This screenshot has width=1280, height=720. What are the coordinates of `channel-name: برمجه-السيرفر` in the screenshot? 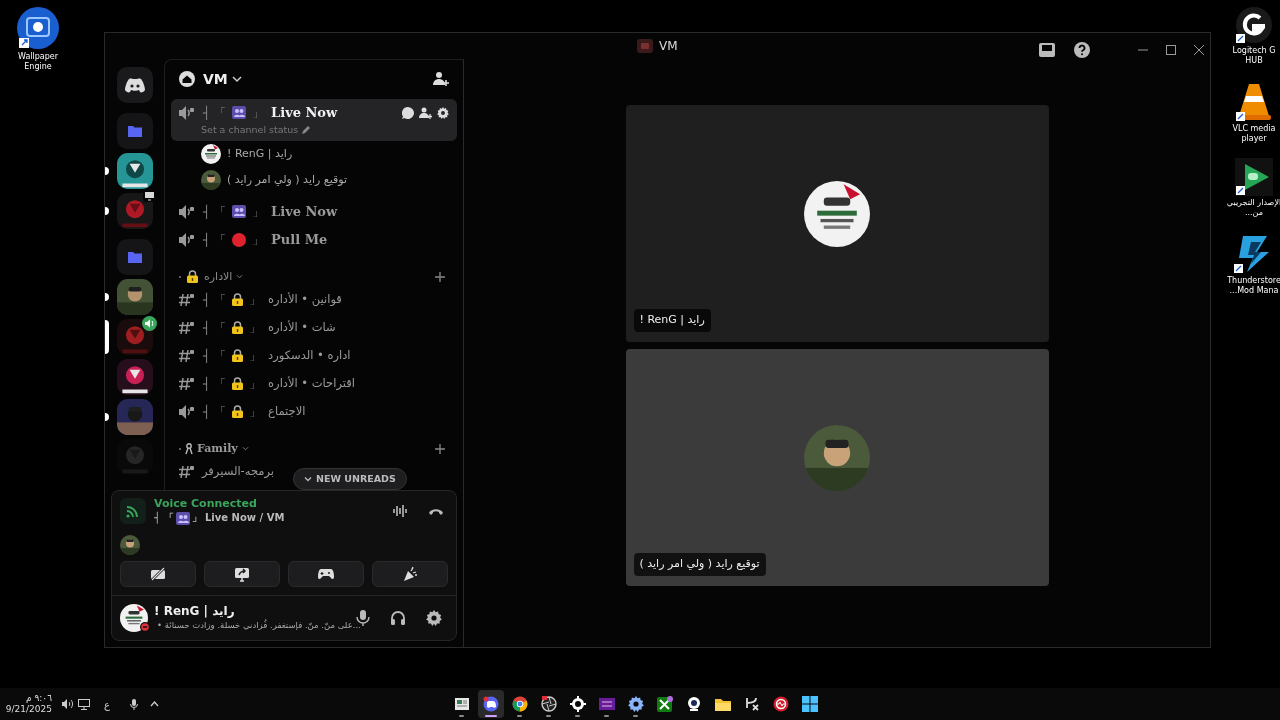 It's located at (238, 472).